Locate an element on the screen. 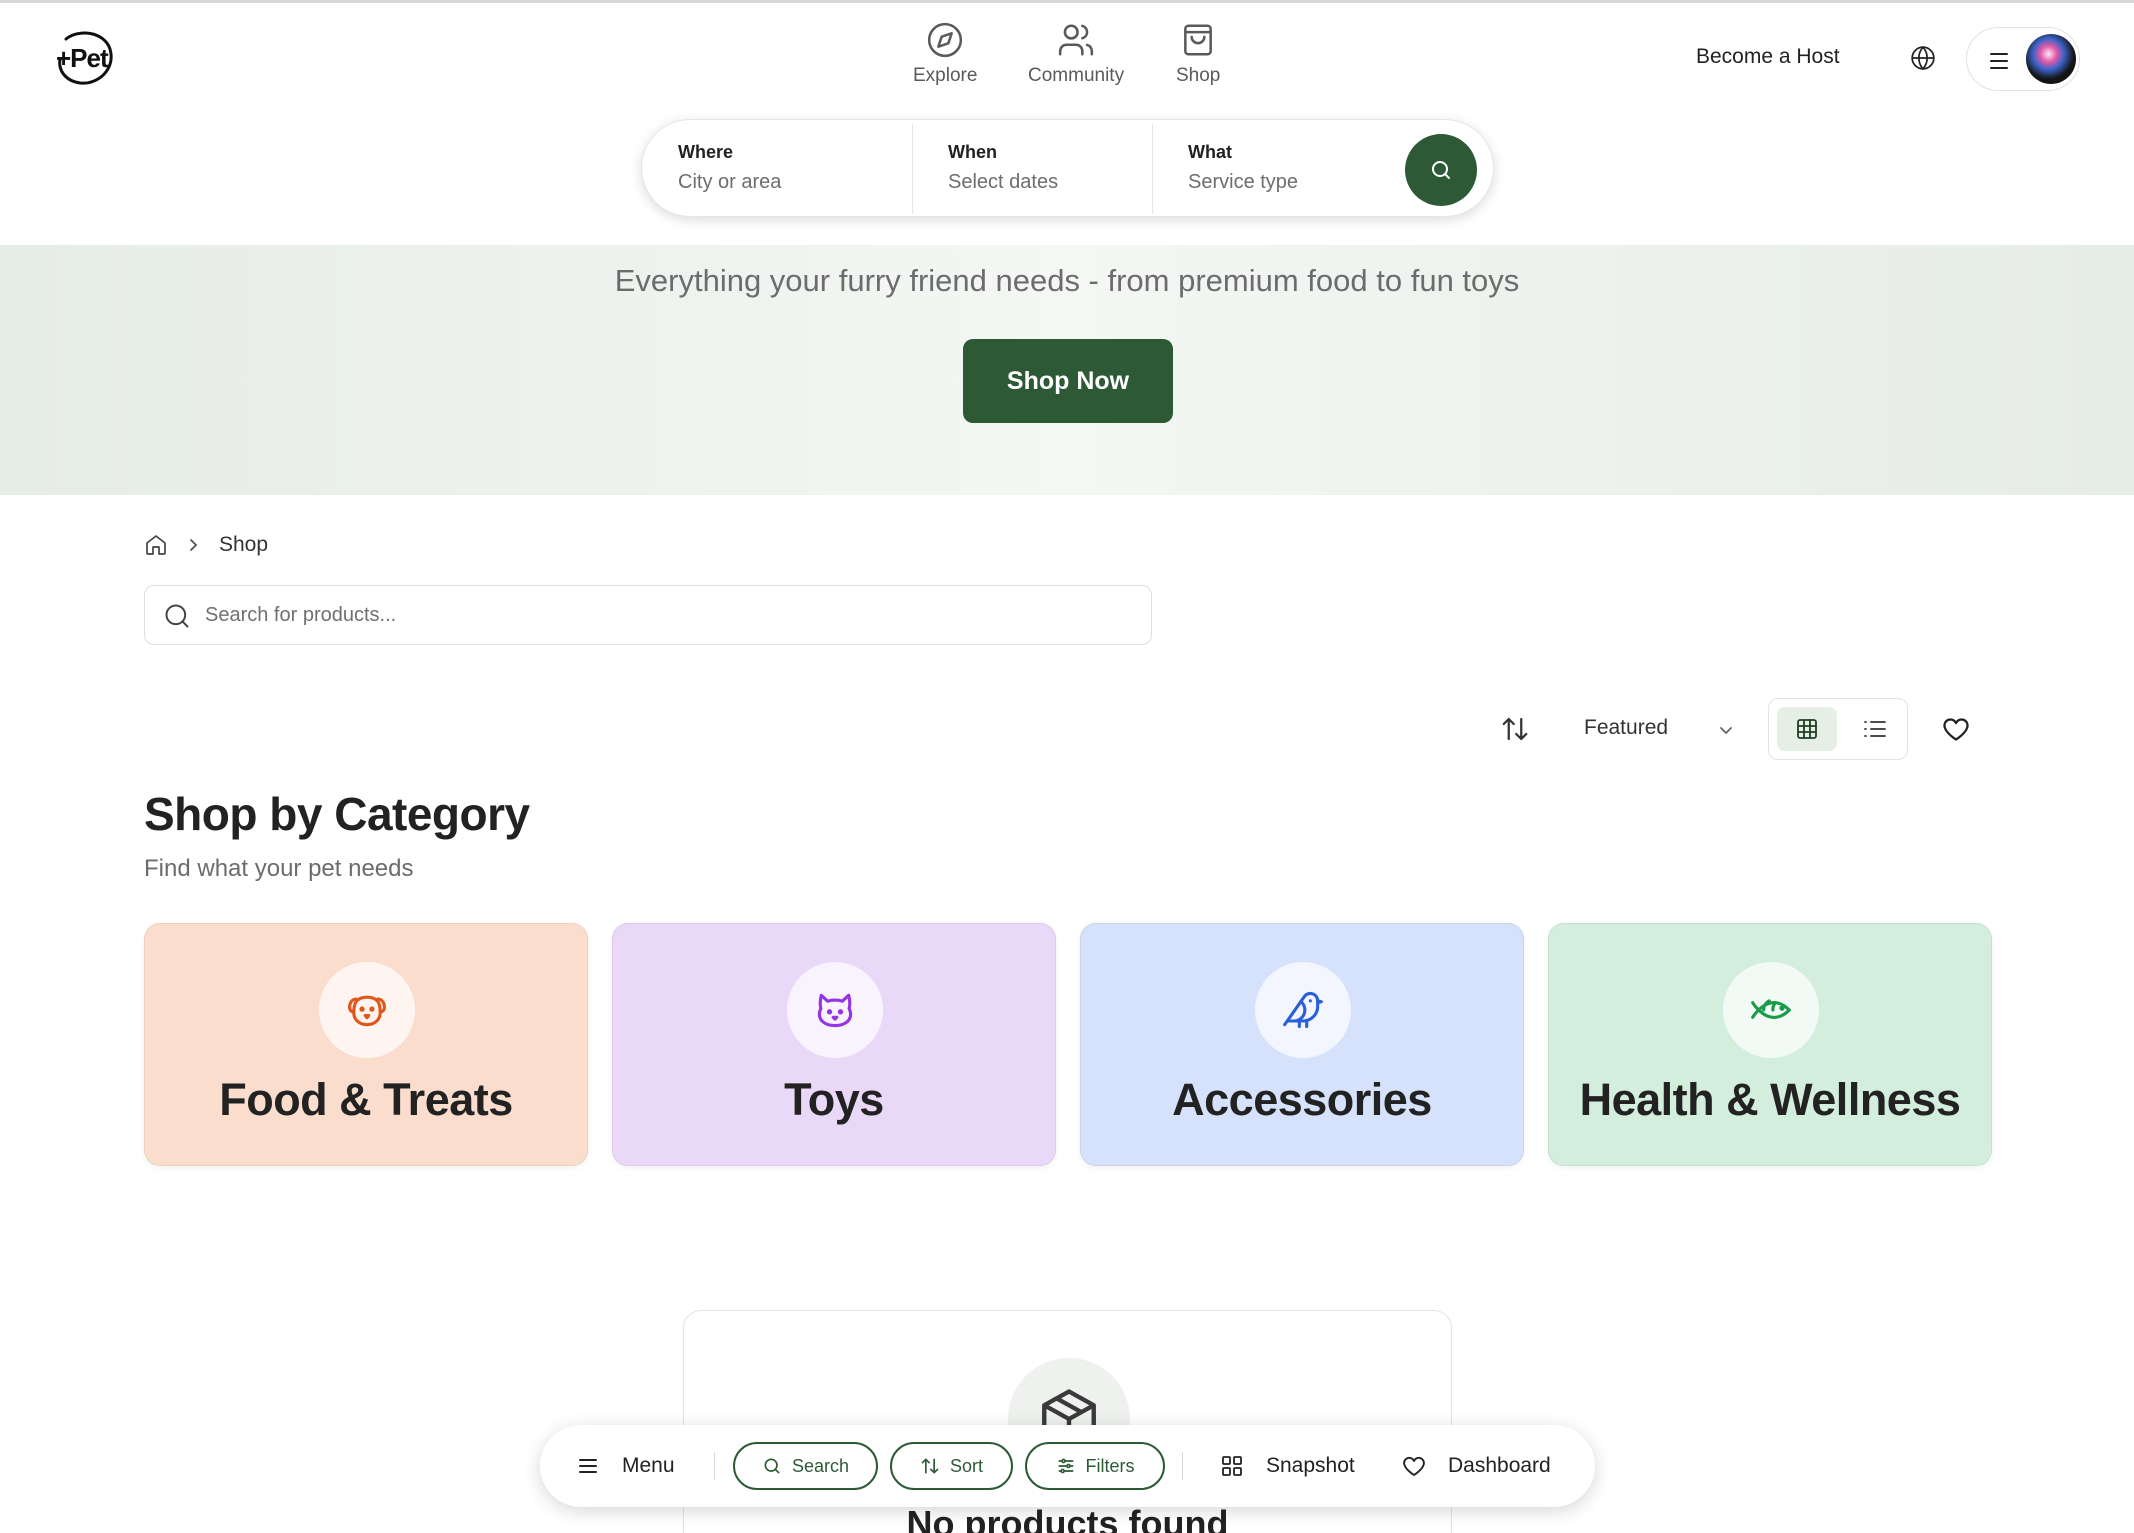 Image resolution: width=2134 pixels, height=1533 pixels. search-pill-label: Search is located at coordinates (820, 1465).